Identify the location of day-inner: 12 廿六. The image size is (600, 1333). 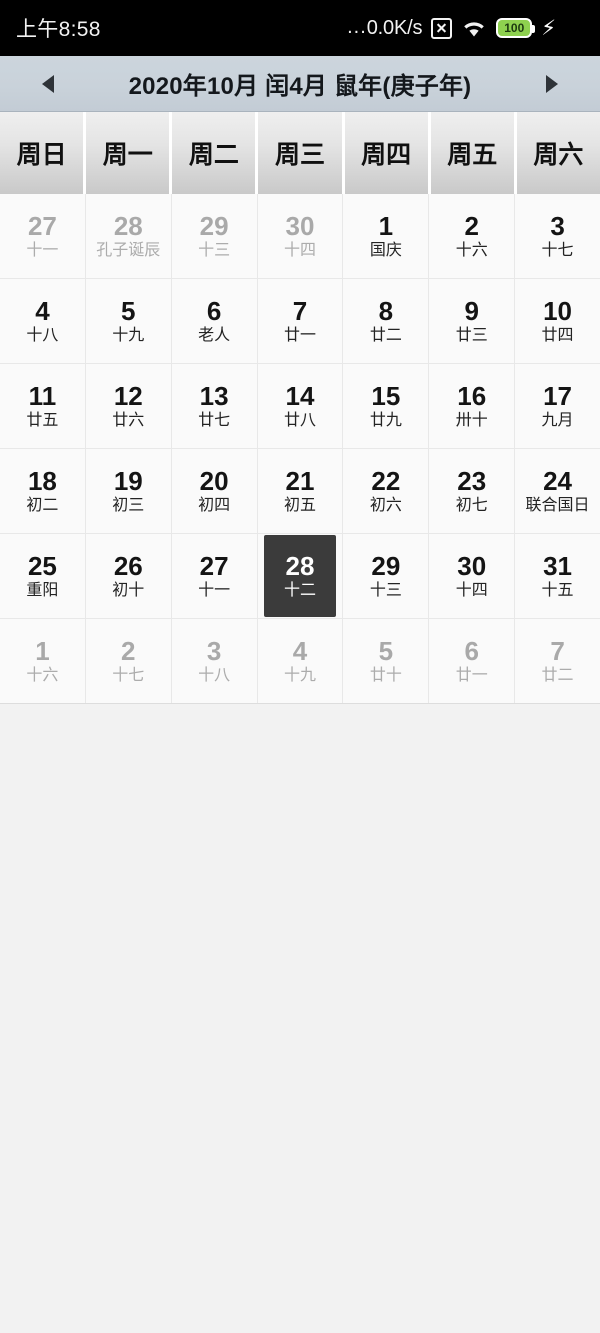
(128, 406).